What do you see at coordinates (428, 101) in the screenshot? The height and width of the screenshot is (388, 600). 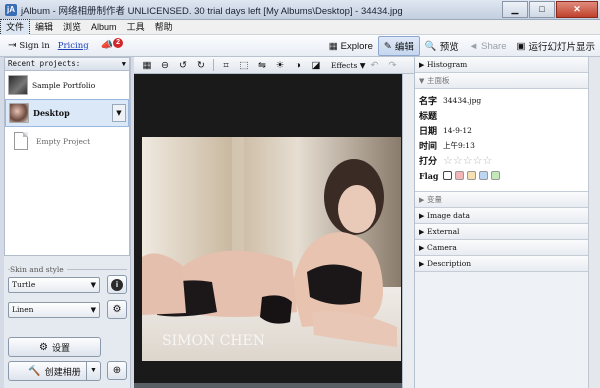 I see `name-key: 名字` at bounding box center [428, 101].